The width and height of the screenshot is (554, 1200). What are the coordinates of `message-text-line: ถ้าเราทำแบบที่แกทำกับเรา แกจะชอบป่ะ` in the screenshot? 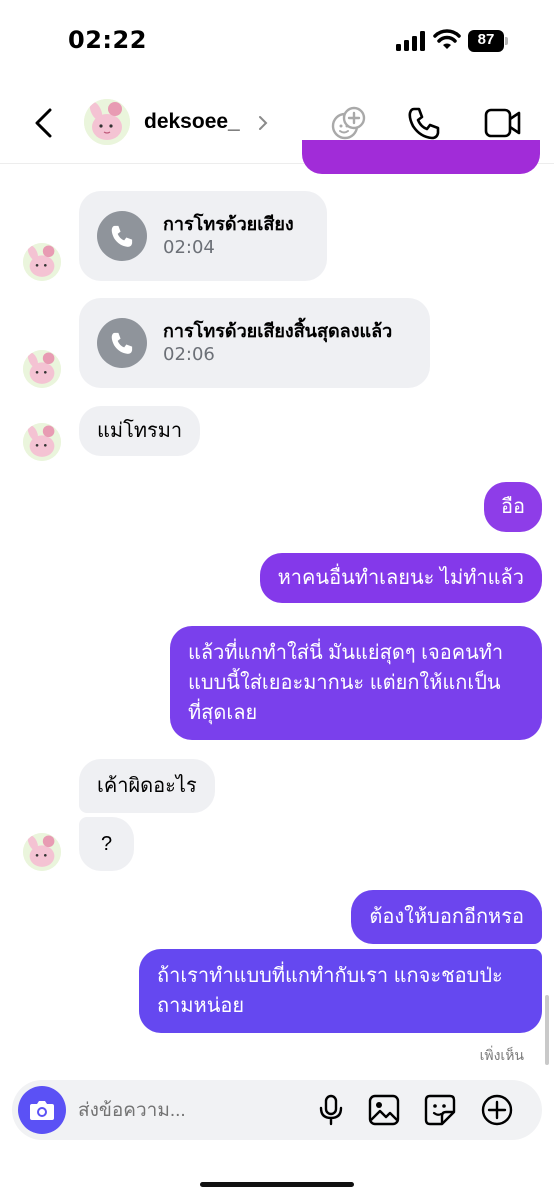 It's located at (330, 976).